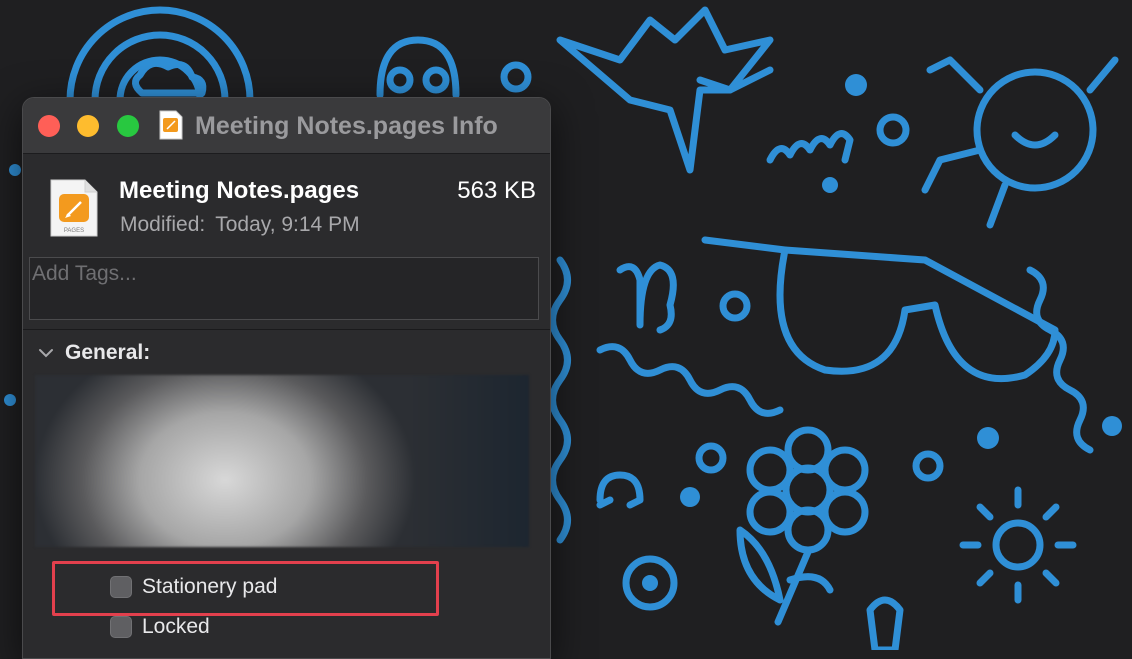 Image resolution: width=1132 pixels, height=659 pixels. I want to click on locked-checkbox, so click(121, 627).